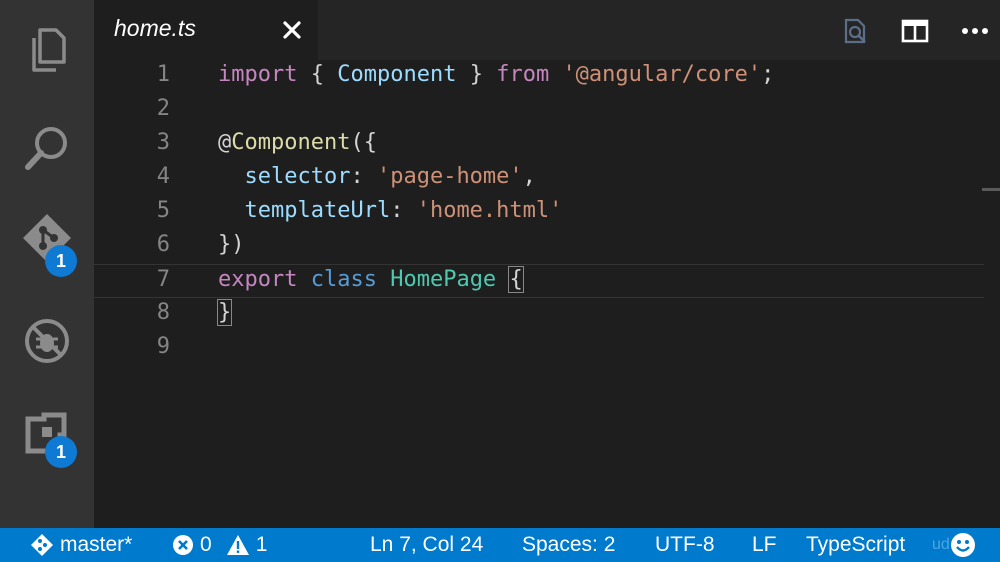 This screenshot has height=562, width=1000. Describe the element at coordinates (292, 30) in the screenshot. I see `close-icon` at that location.